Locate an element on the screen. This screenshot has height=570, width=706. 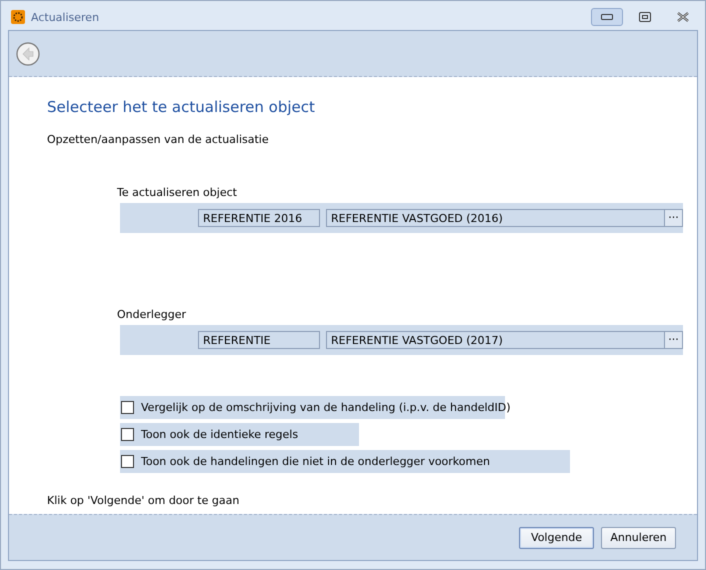
minimize-icon is located at coordinates (607, 17).